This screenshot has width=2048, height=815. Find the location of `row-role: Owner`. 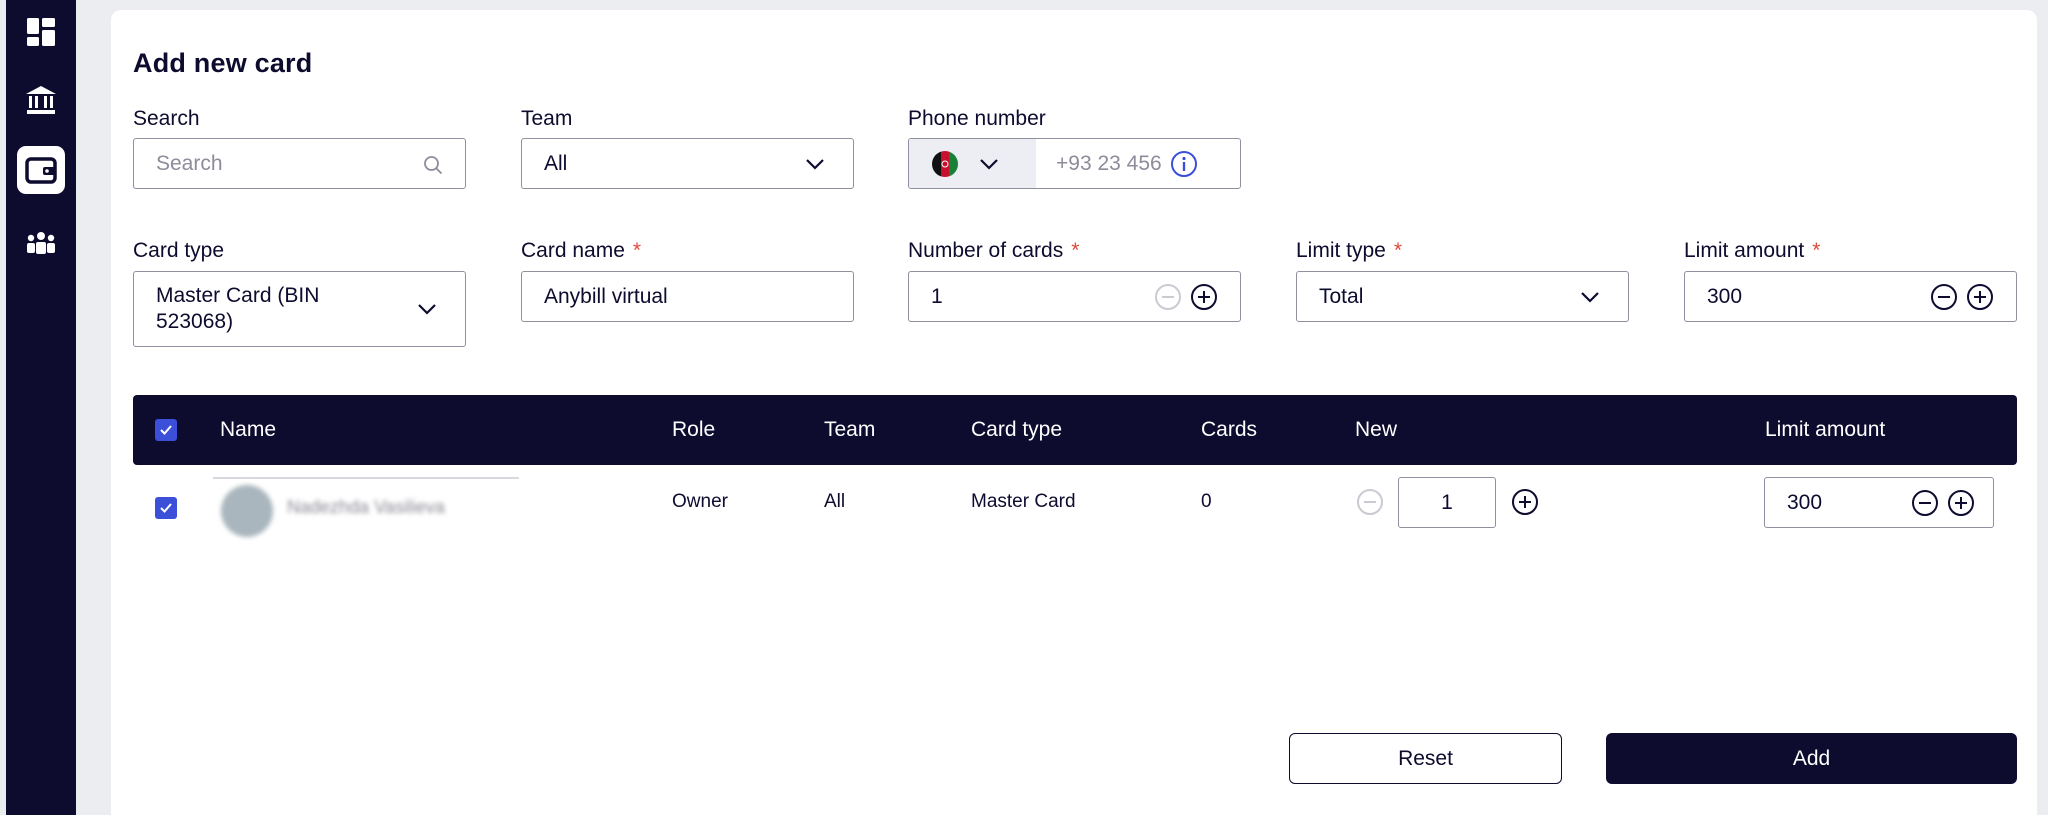

row-role: Owner is located at coordinates (700, 501).